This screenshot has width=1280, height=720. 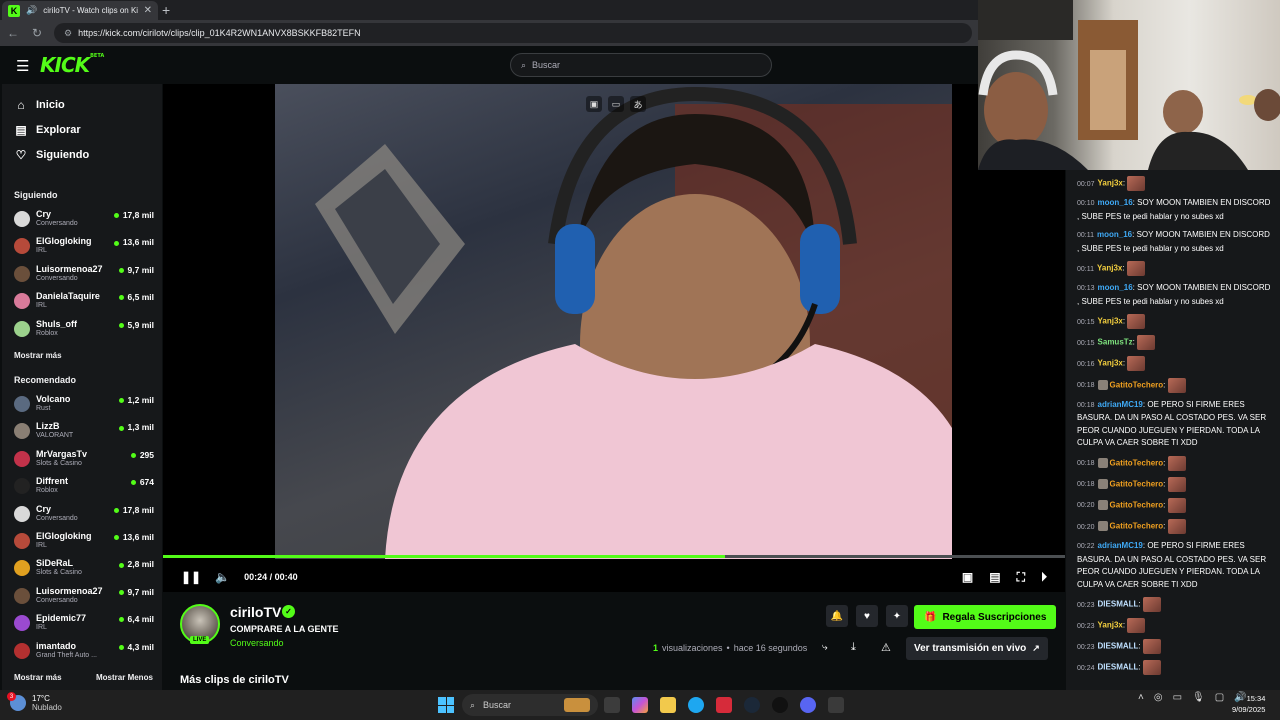 What do you see at coordinates (967, 577) in the screenshot?
I see `mini-player-icon: ▣` at bounding box center [967, 577].